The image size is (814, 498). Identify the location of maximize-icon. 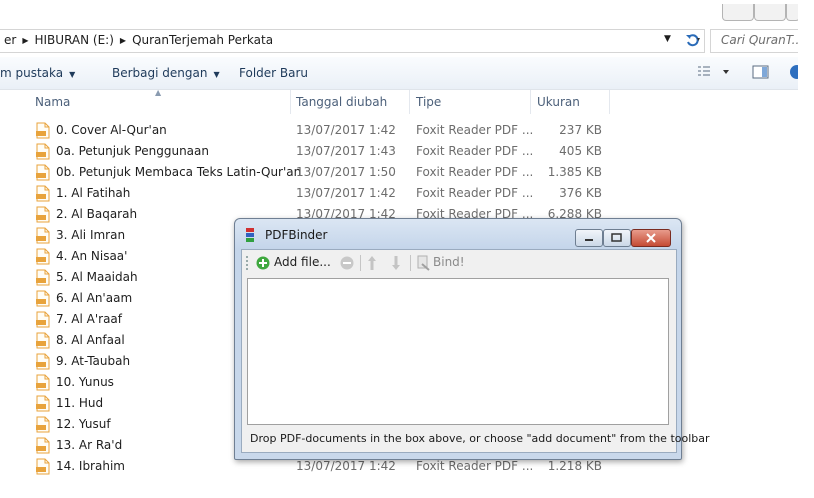
(616, 237).